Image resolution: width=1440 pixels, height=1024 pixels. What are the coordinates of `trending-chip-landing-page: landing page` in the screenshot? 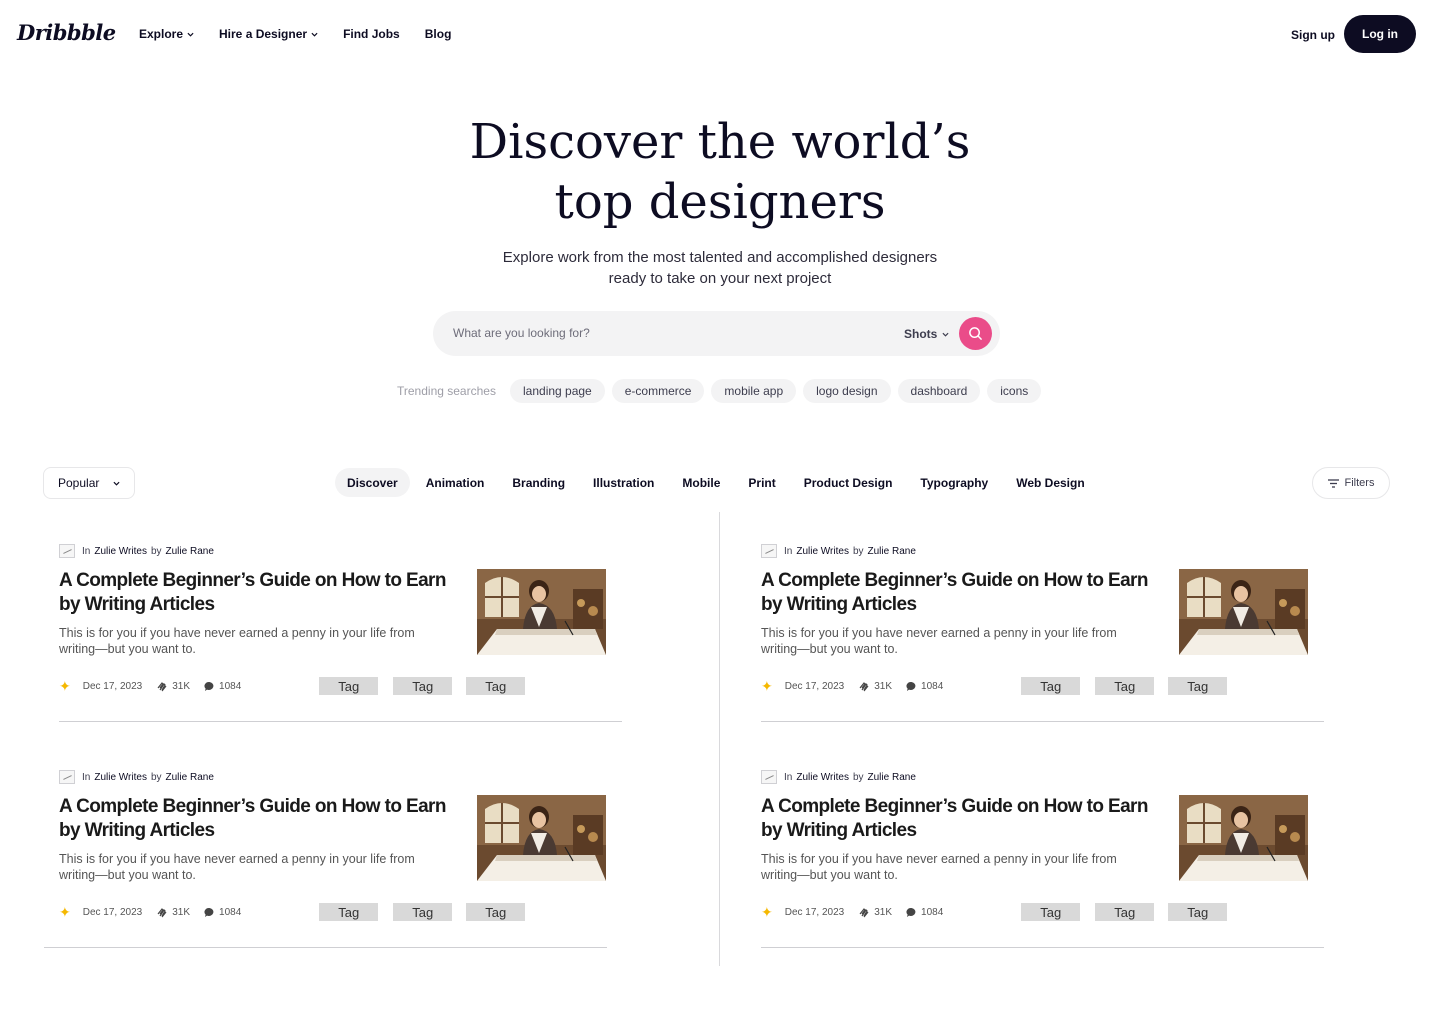 It's located at (557, 391).